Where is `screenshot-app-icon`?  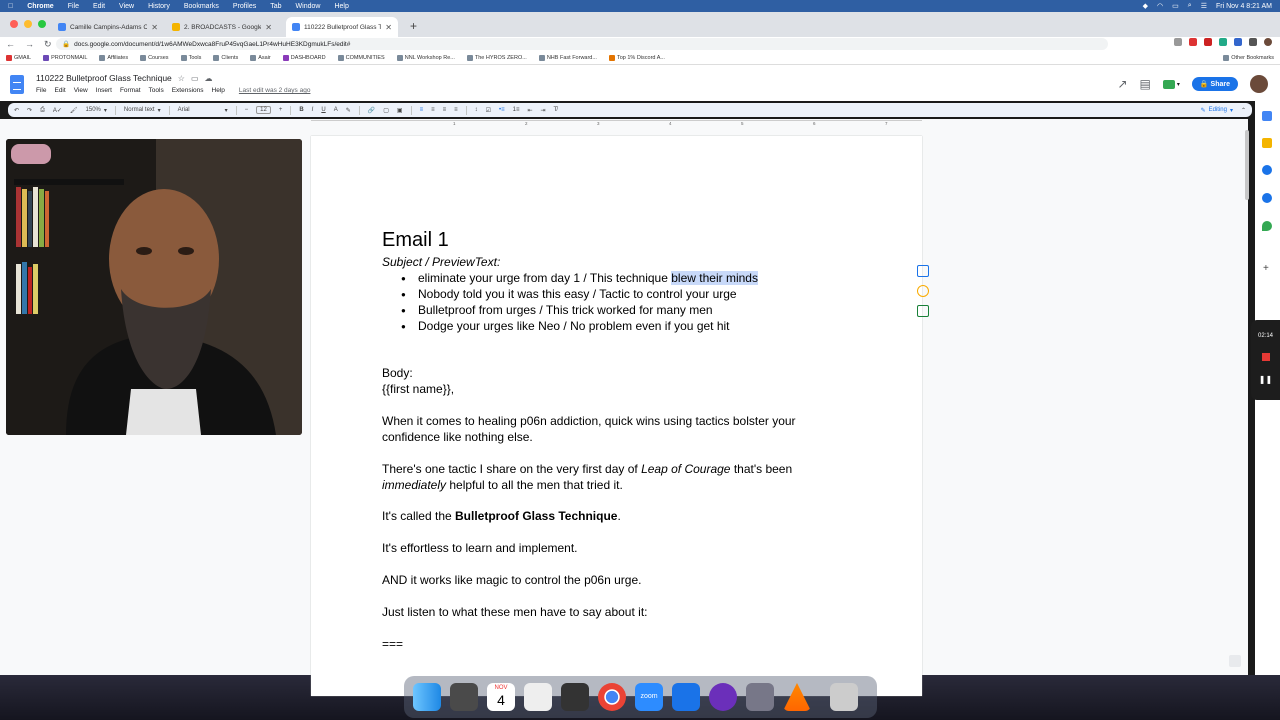 screenshot-app-icon is located at coordinates (760, 697).